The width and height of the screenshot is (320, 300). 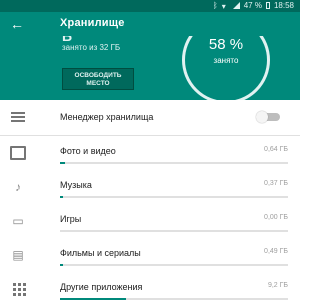 I want to click on arrow-back-icon: ←, so click(x=17, y=24).